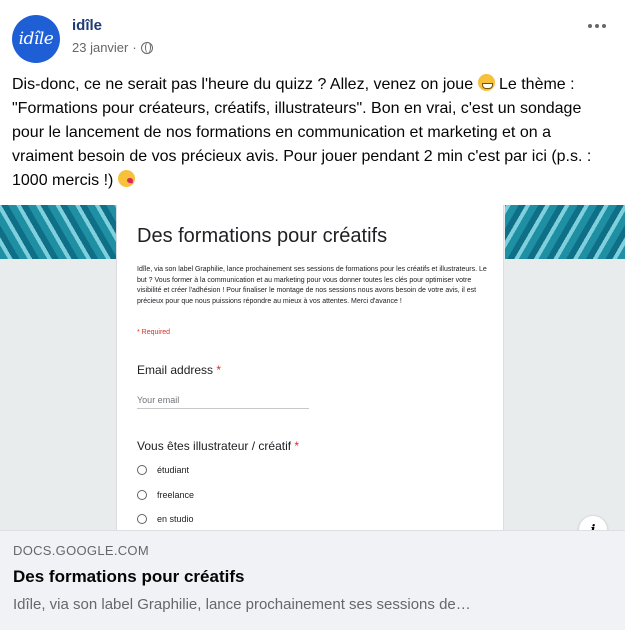 The width and height of the screenshot is (625, 630). I want to click on kiss-emoji-icon, so click(126, 178).